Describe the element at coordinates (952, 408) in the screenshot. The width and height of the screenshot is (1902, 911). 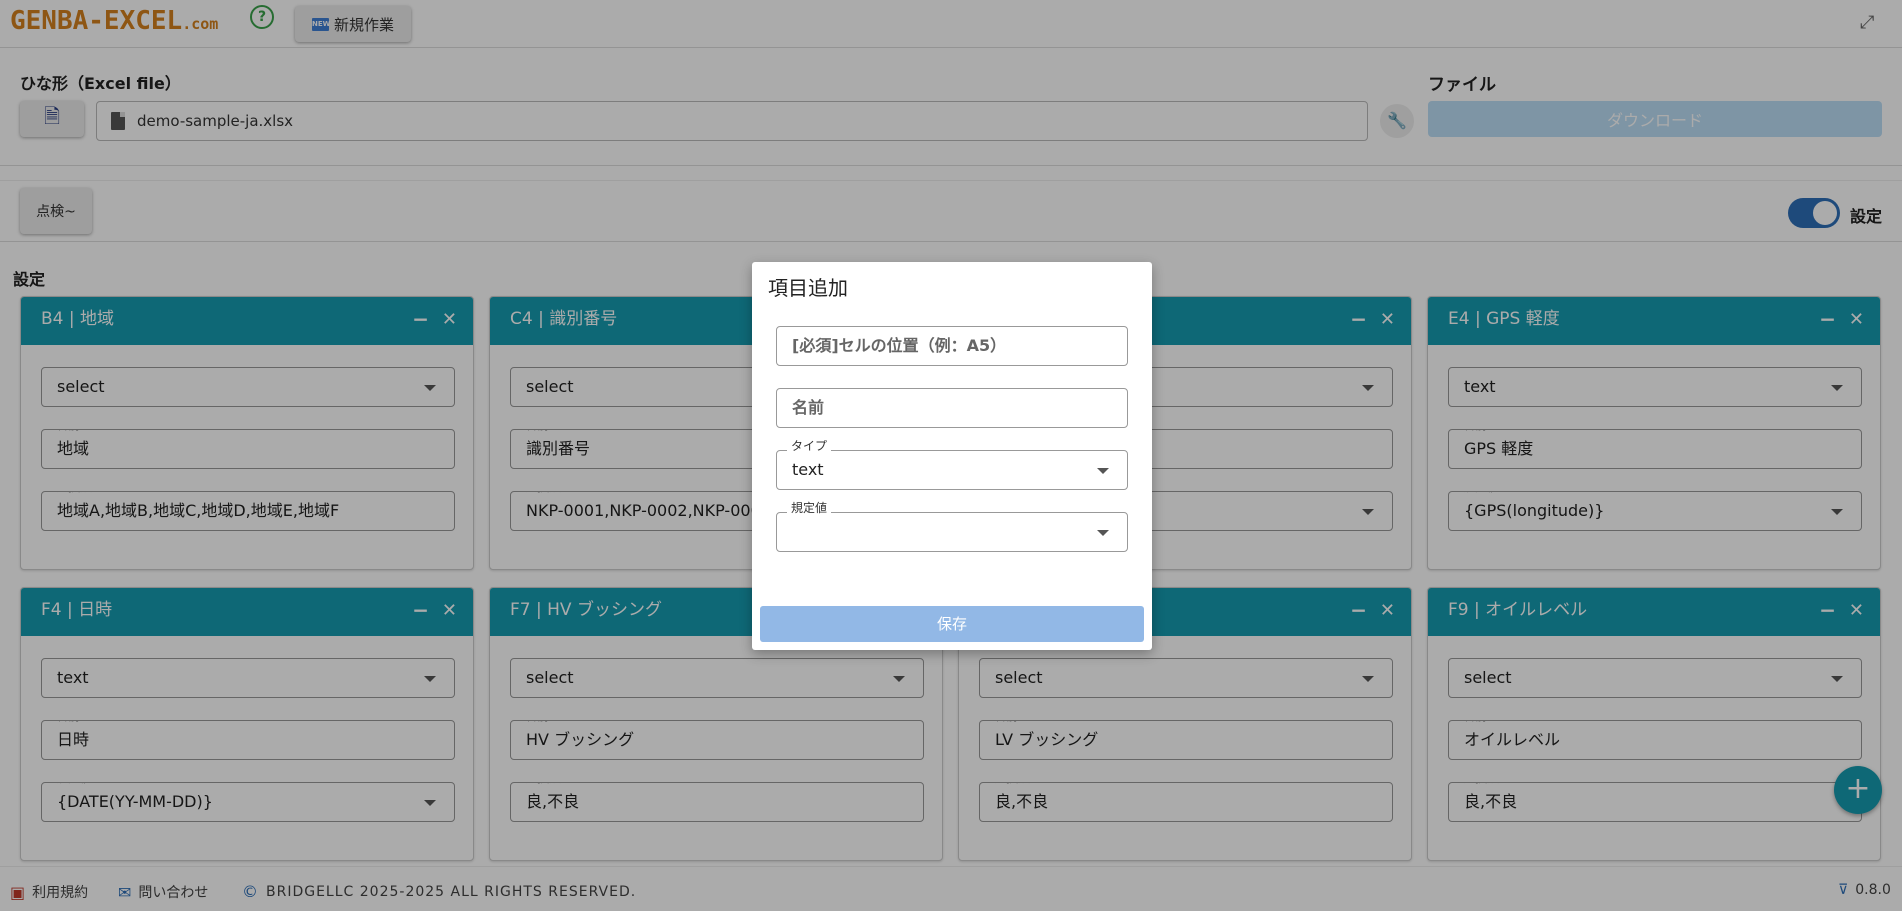
I see `name-input: 名前` at that location.